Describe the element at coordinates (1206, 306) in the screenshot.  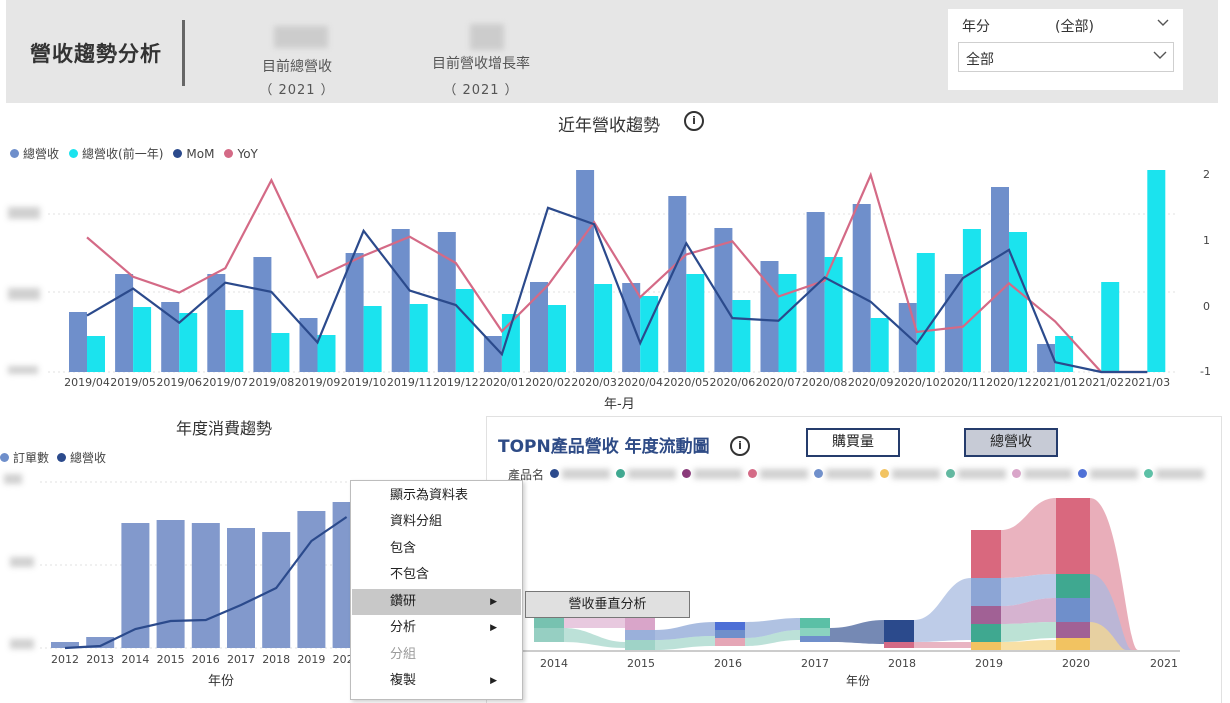
I see `right-tick: 0` at that location.